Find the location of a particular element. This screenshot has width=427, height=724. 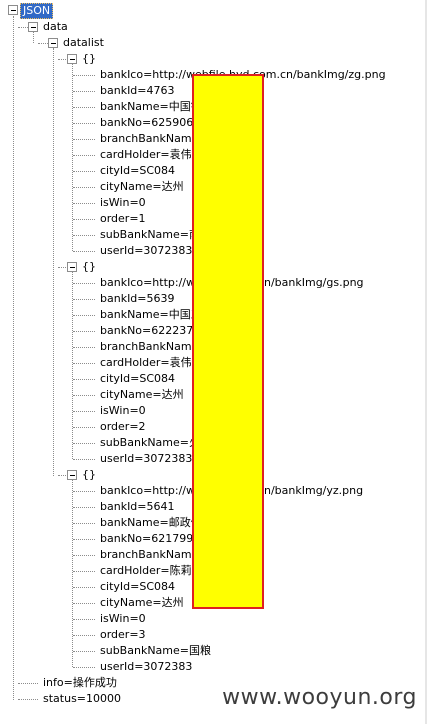

tree-leaf-field: subBankName=国粮 is located at coordinates (155, 651).